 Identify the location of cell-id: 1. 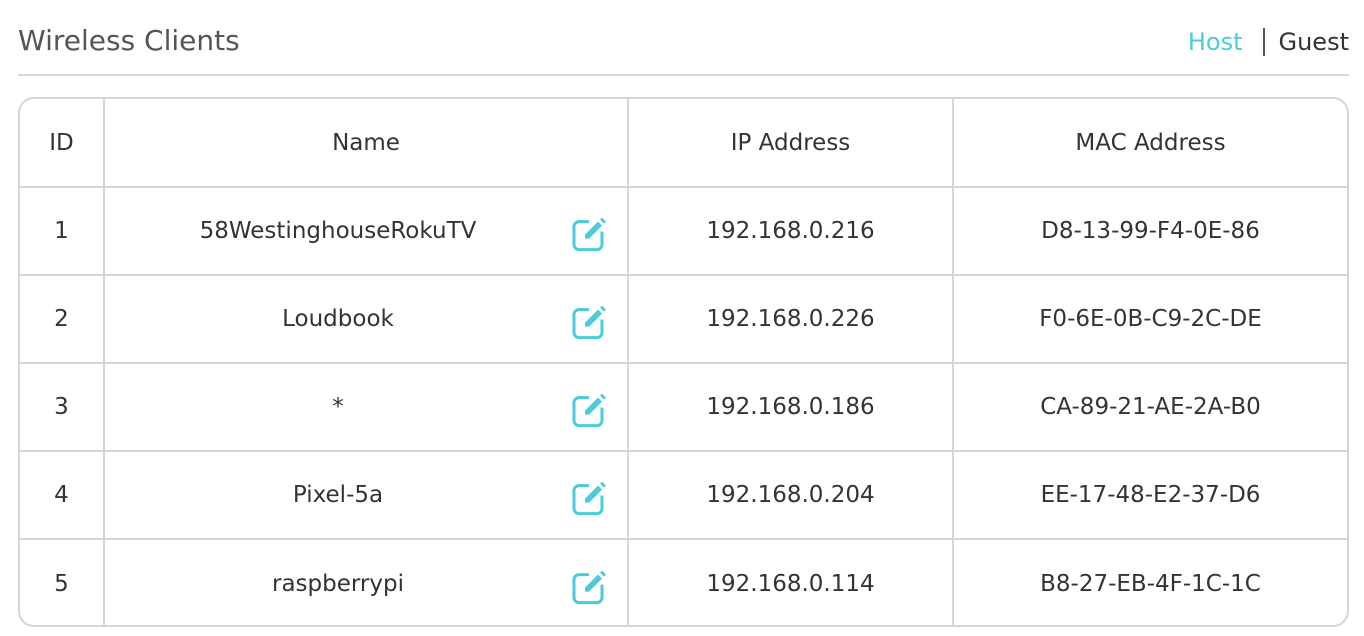
(62, 231).